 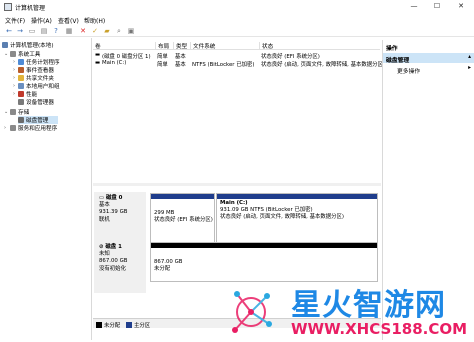 I want to click on column-header-status: 状态, so click(x=266, y=46).